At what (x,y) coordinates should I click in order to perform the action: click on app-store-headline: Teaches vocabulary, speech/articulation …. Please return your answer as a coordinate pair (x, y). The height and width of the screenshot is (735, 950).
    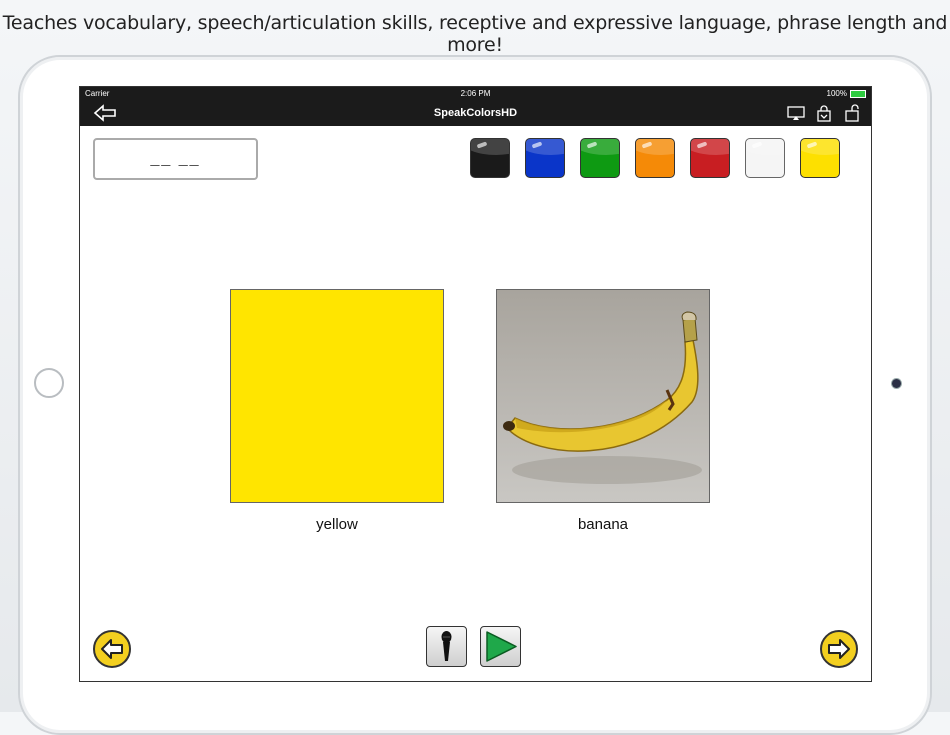
    Looking at the image, I should click on (475, 34).